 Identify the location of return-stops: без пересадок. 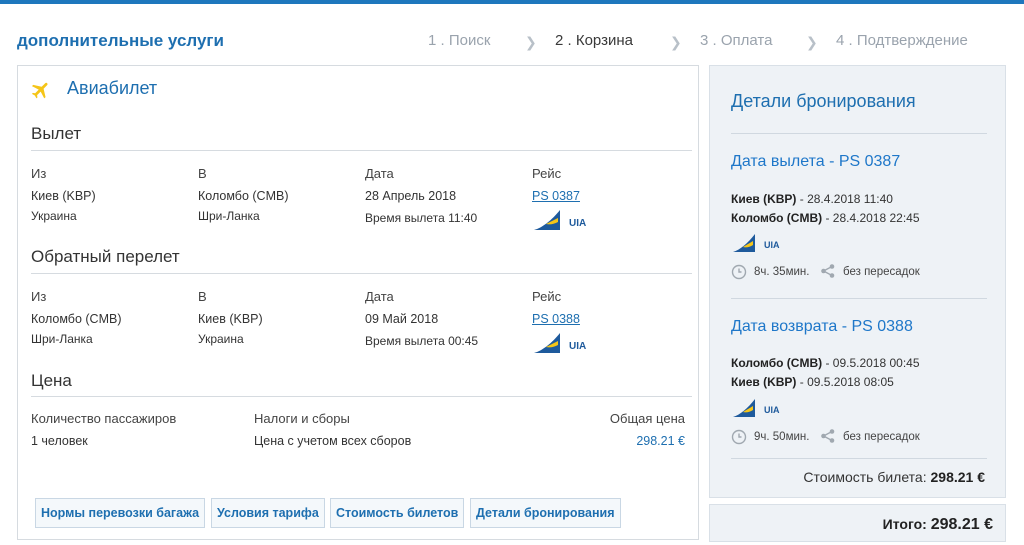
(881, 437).